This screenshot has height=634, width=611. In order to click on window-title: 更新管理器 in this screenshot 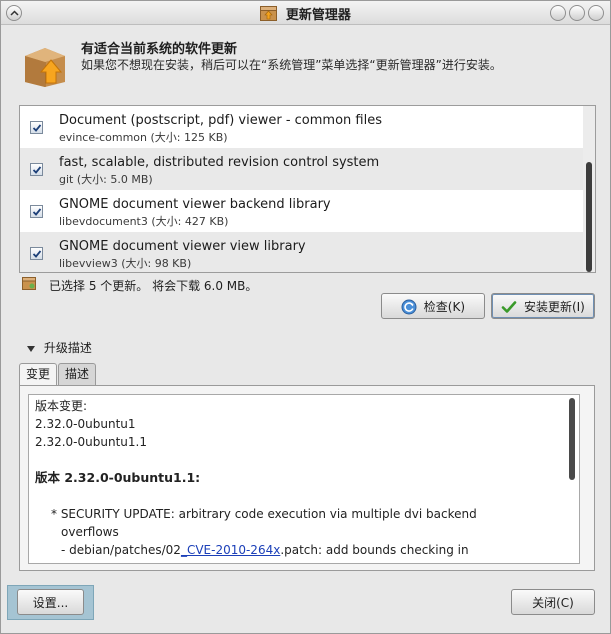, I will do `click(318, 15)`.